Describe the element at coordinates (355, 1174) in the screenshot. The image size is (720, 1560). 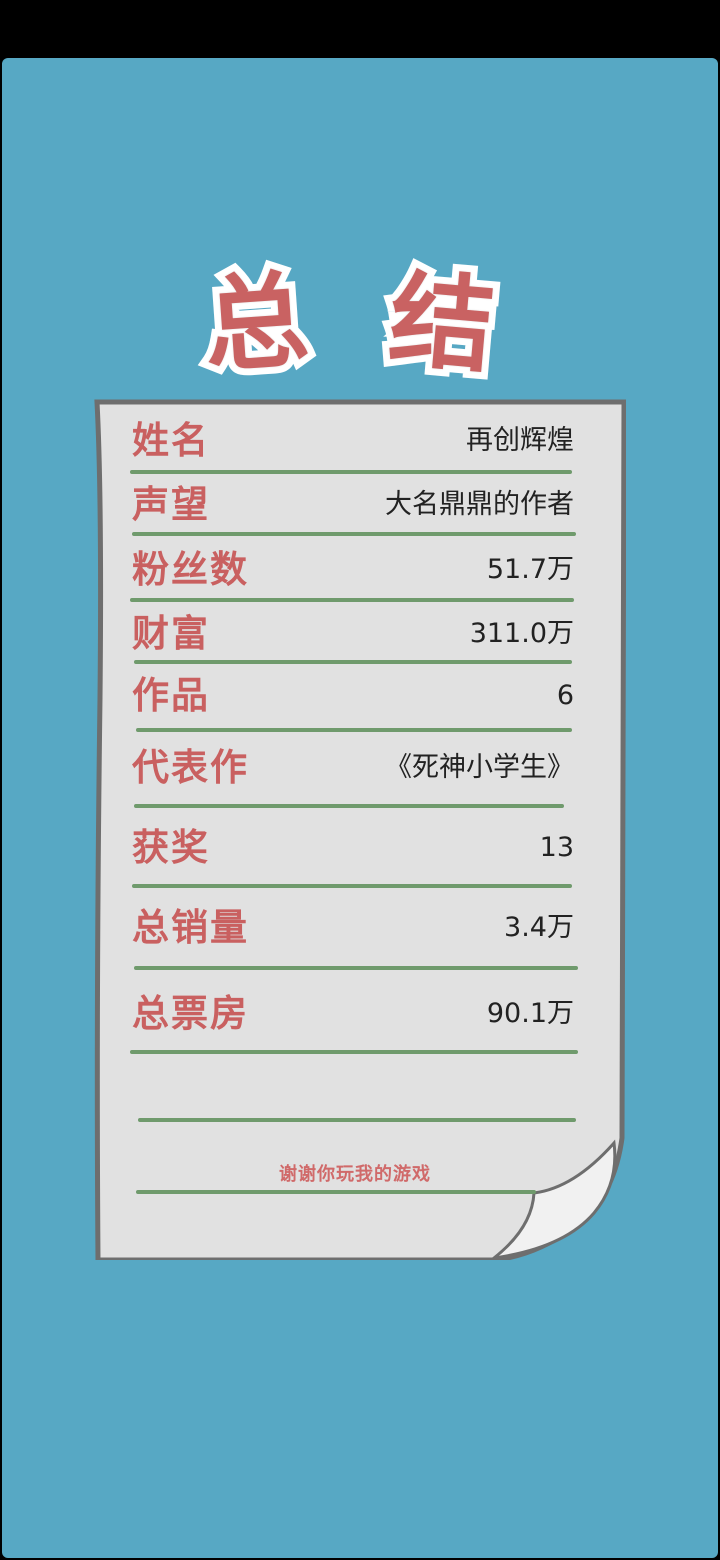
I see `thanks-message: 谢谢你玩我的游戏` at that location.